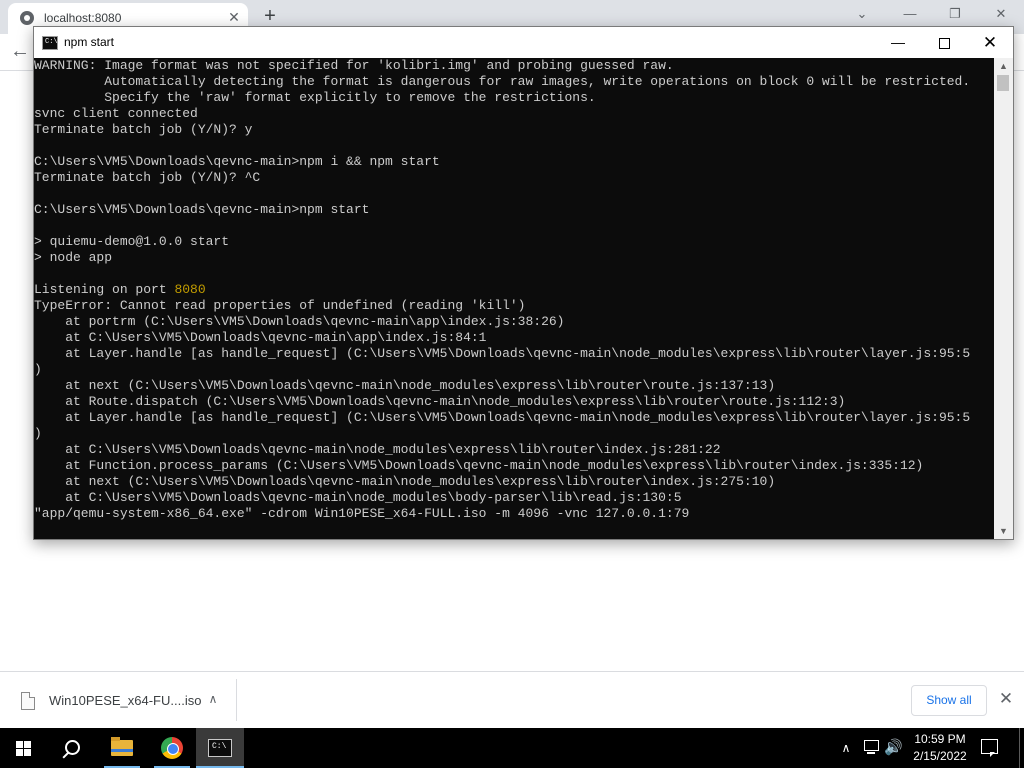 This screenshot has height=768, width=1024. I want to click on scrollbar-thumb, so click(1003, 83).